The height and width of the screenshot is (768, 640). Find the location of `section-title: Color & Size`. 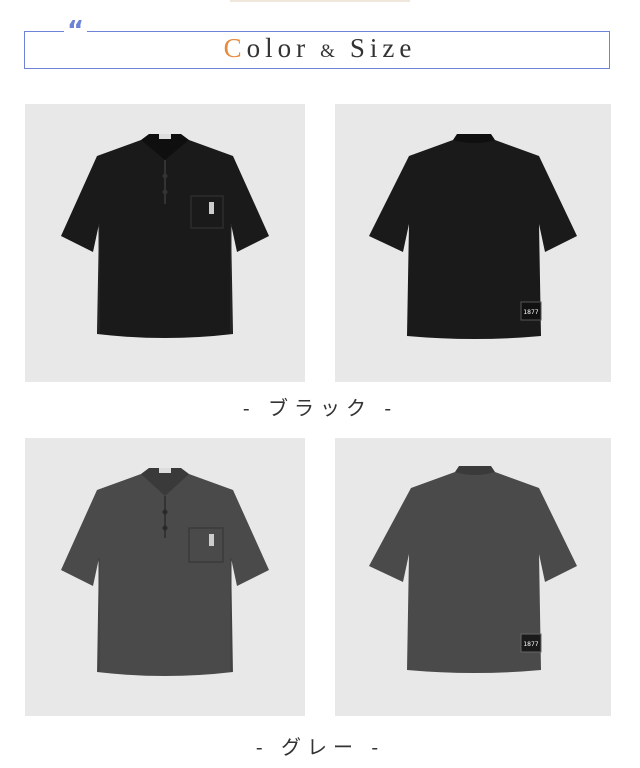

section-title: Color & Size is located at coordinates (320, 48).